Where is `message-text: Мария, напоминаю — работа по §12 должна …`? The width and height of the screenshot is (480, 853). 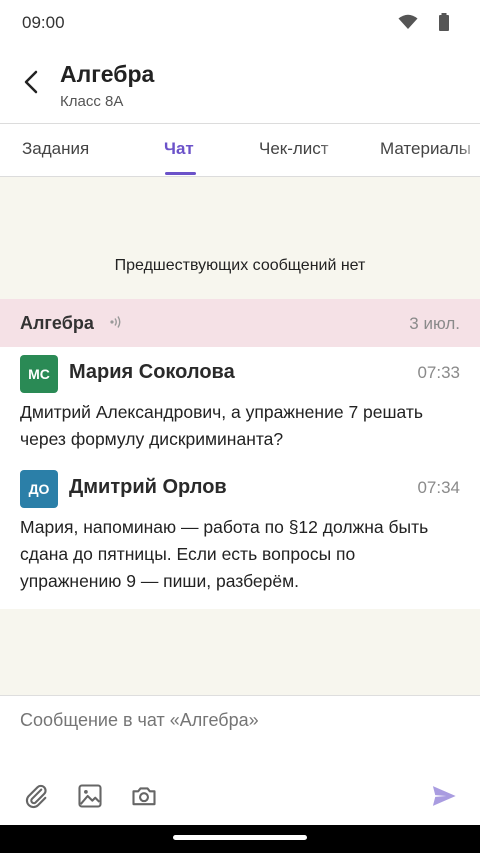 message-text: Мария, напоминаю — работа по §12 должна … is located at coordinates (224, 554).